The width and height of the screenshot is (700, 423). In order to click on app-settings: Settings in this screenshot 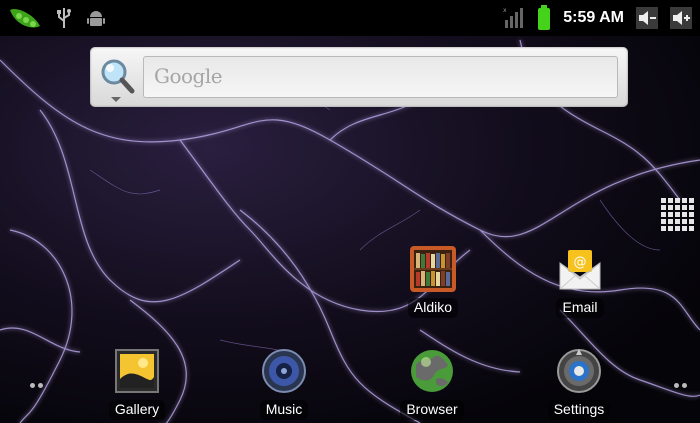, I will do `click(579, 383)`.